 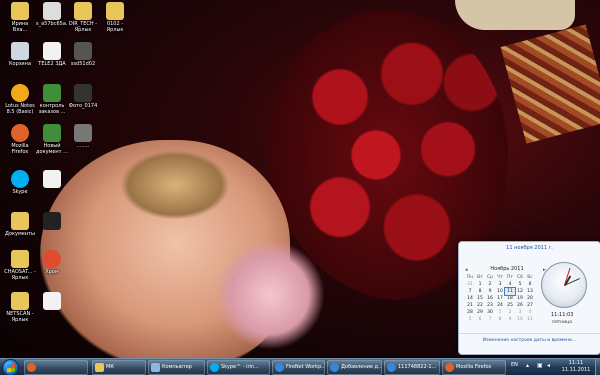 I want to click on document-icon, so click(x=52, y=301).